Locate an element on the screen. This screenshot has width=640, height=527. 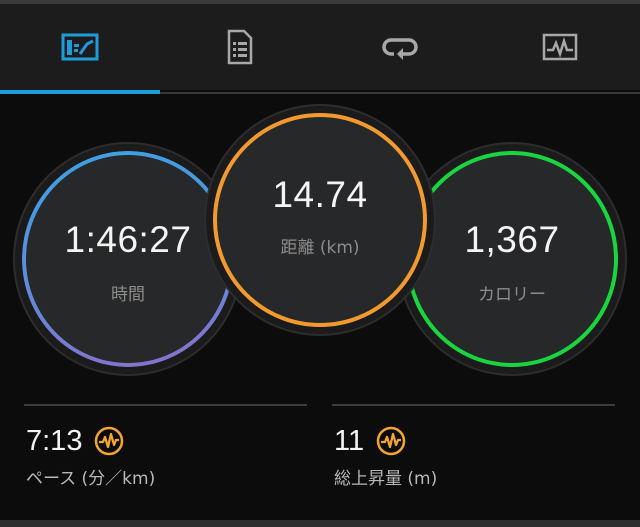
pace-value: 7:13 is located at coordinates (54, 440).